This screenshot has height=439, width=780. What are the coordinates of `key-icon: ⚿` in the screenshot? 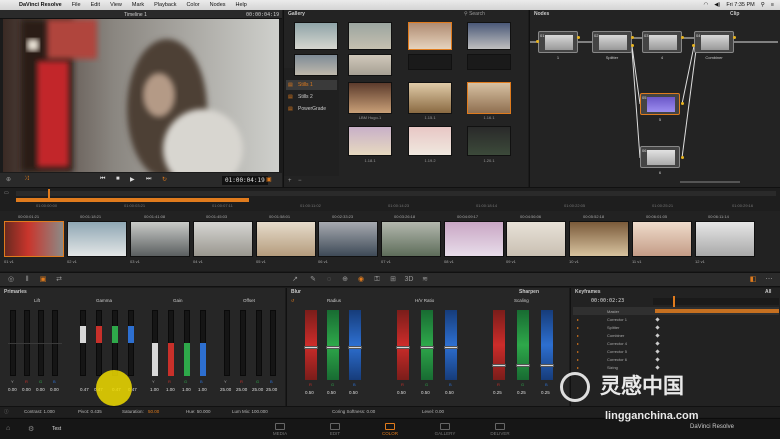 It's located at (377, 280).